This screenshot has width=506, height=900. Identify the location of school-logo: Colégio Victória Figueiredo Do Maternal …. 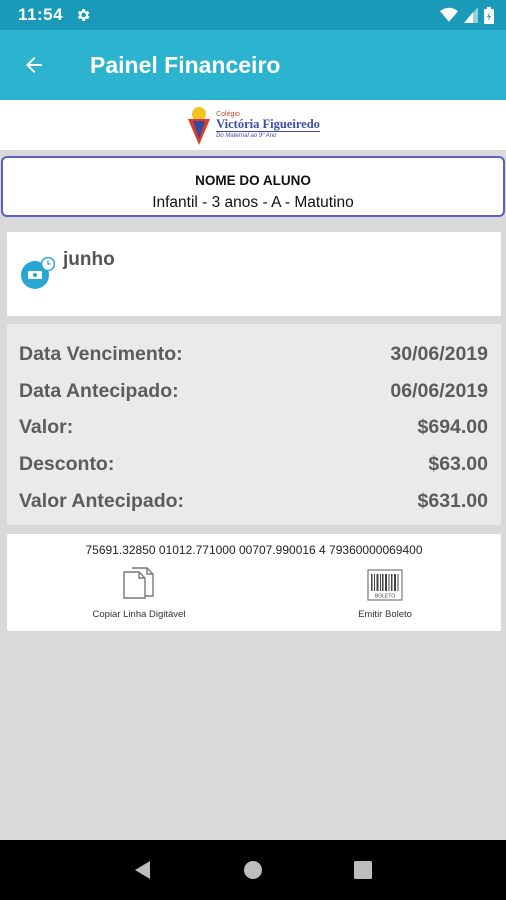
(253, 125).